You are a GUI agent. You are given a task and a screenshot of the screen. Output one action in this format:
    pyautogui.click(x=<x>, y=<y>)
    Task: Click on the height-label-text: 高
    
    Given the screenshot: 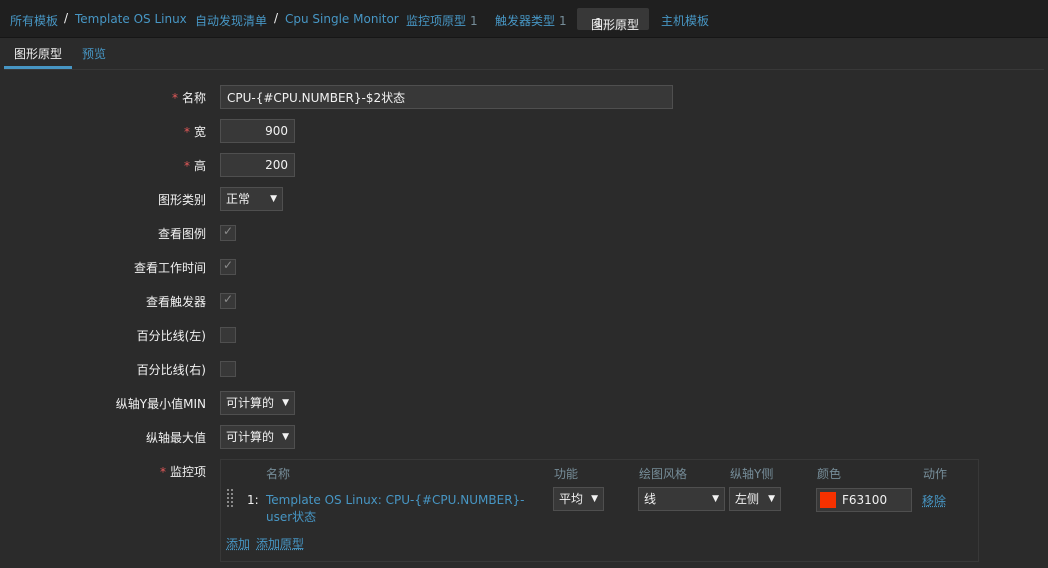 What is the action you would take?
    pyautogui.click(x=199, y=166)
    